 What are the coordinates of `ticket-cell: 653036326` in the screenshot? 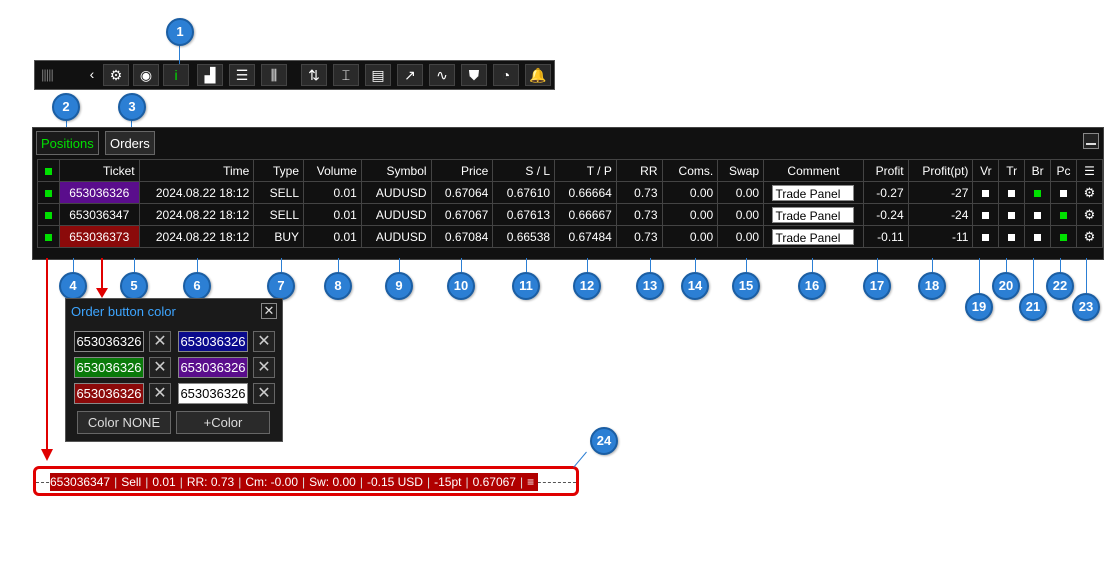 It's located at (99, 192).